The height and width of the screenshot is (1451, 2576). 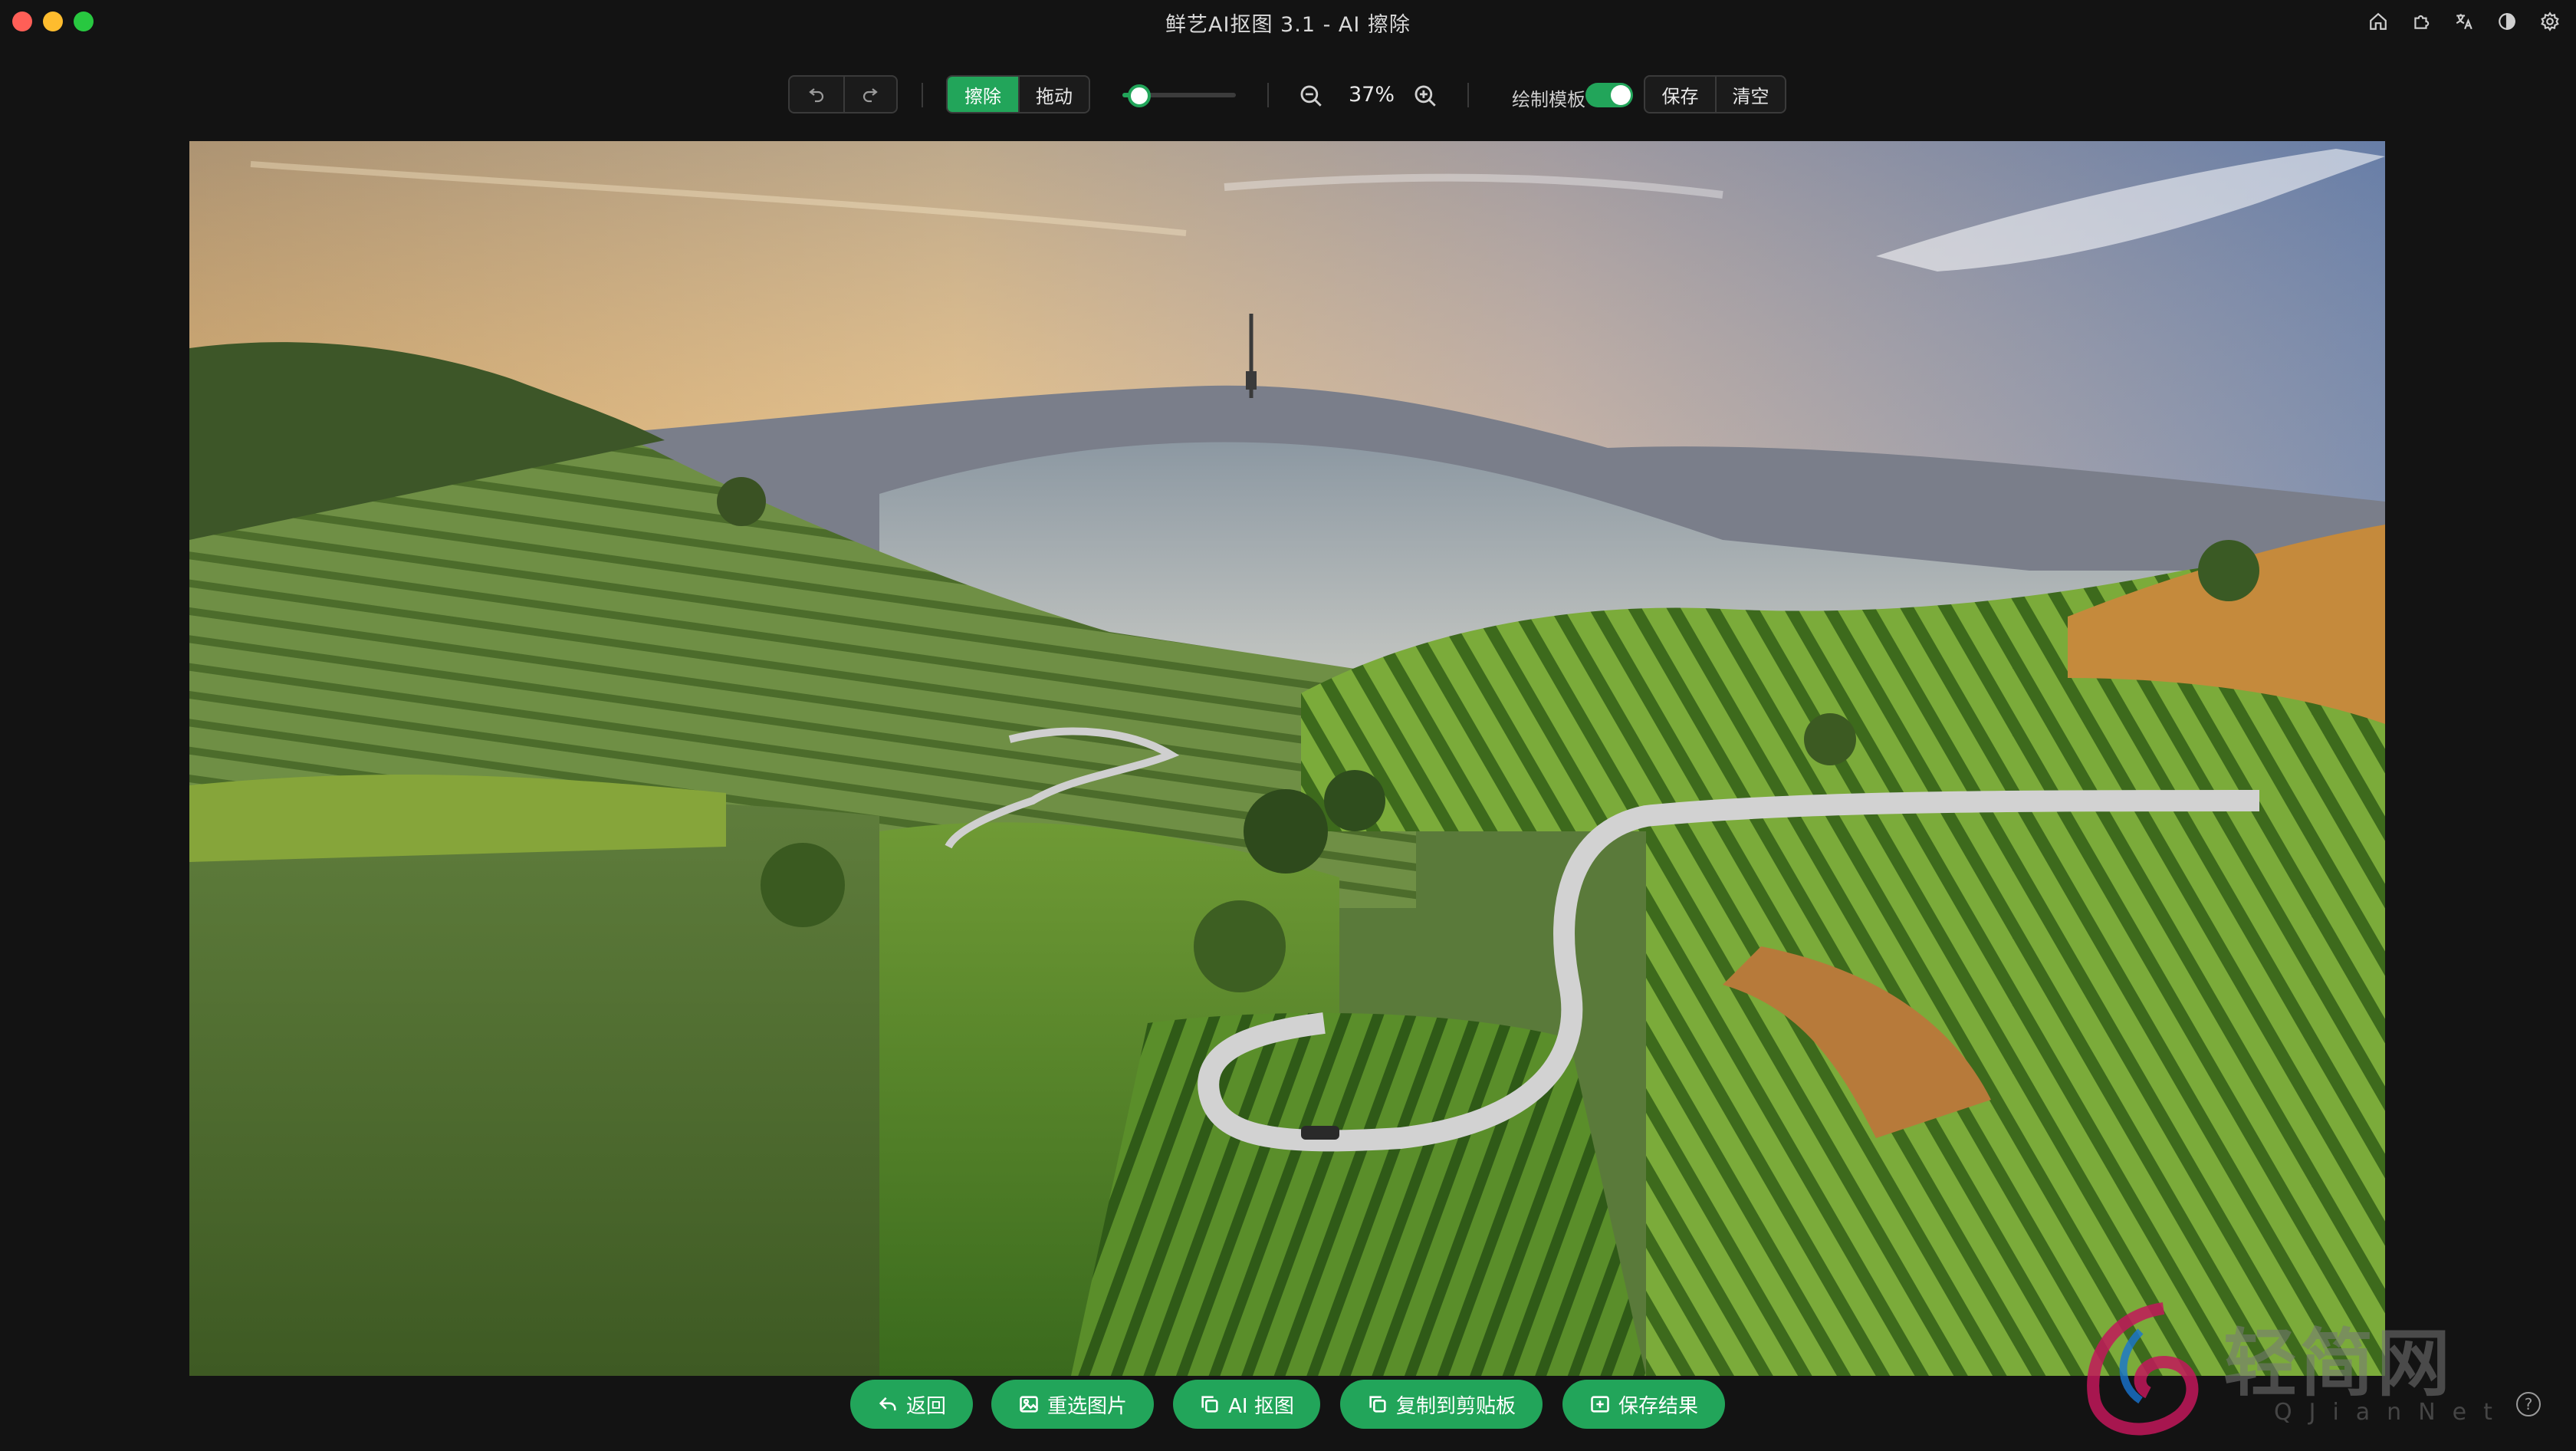 I want to click on zoom-out-icon, so click(x=1311, y=96).